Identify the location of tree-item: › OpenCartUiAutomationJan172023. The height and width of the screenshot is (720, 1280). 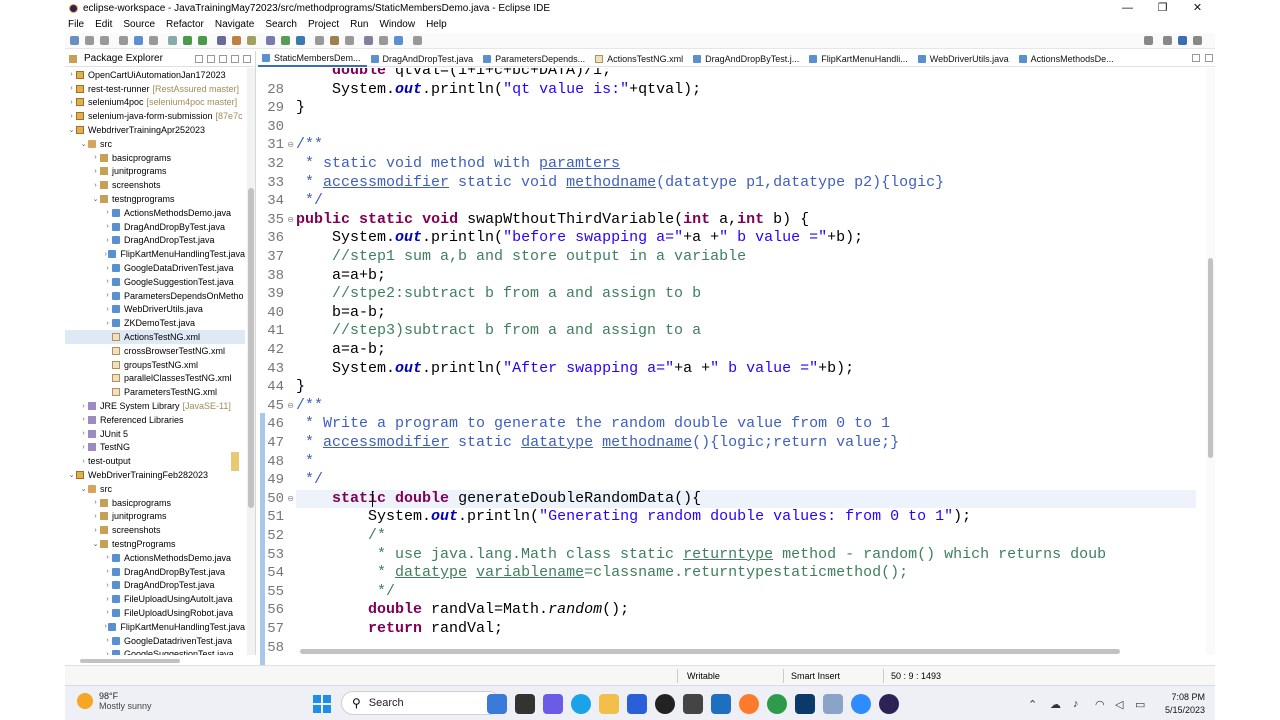
(155, 75).